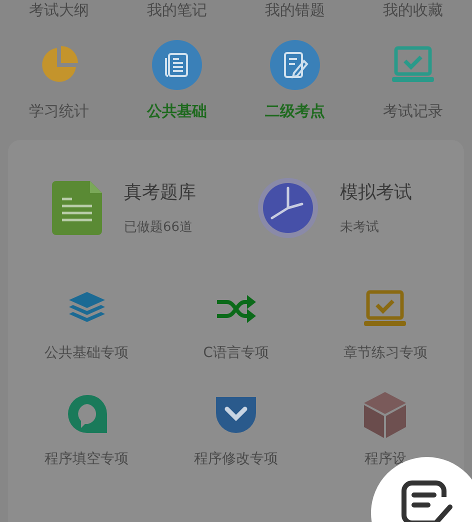 This screenshot has width=472, height=522. What do you see at coordinates (177, 111) in the screenshot?
I see `tool-label: 公共基础` at bounding box center [177, 111].